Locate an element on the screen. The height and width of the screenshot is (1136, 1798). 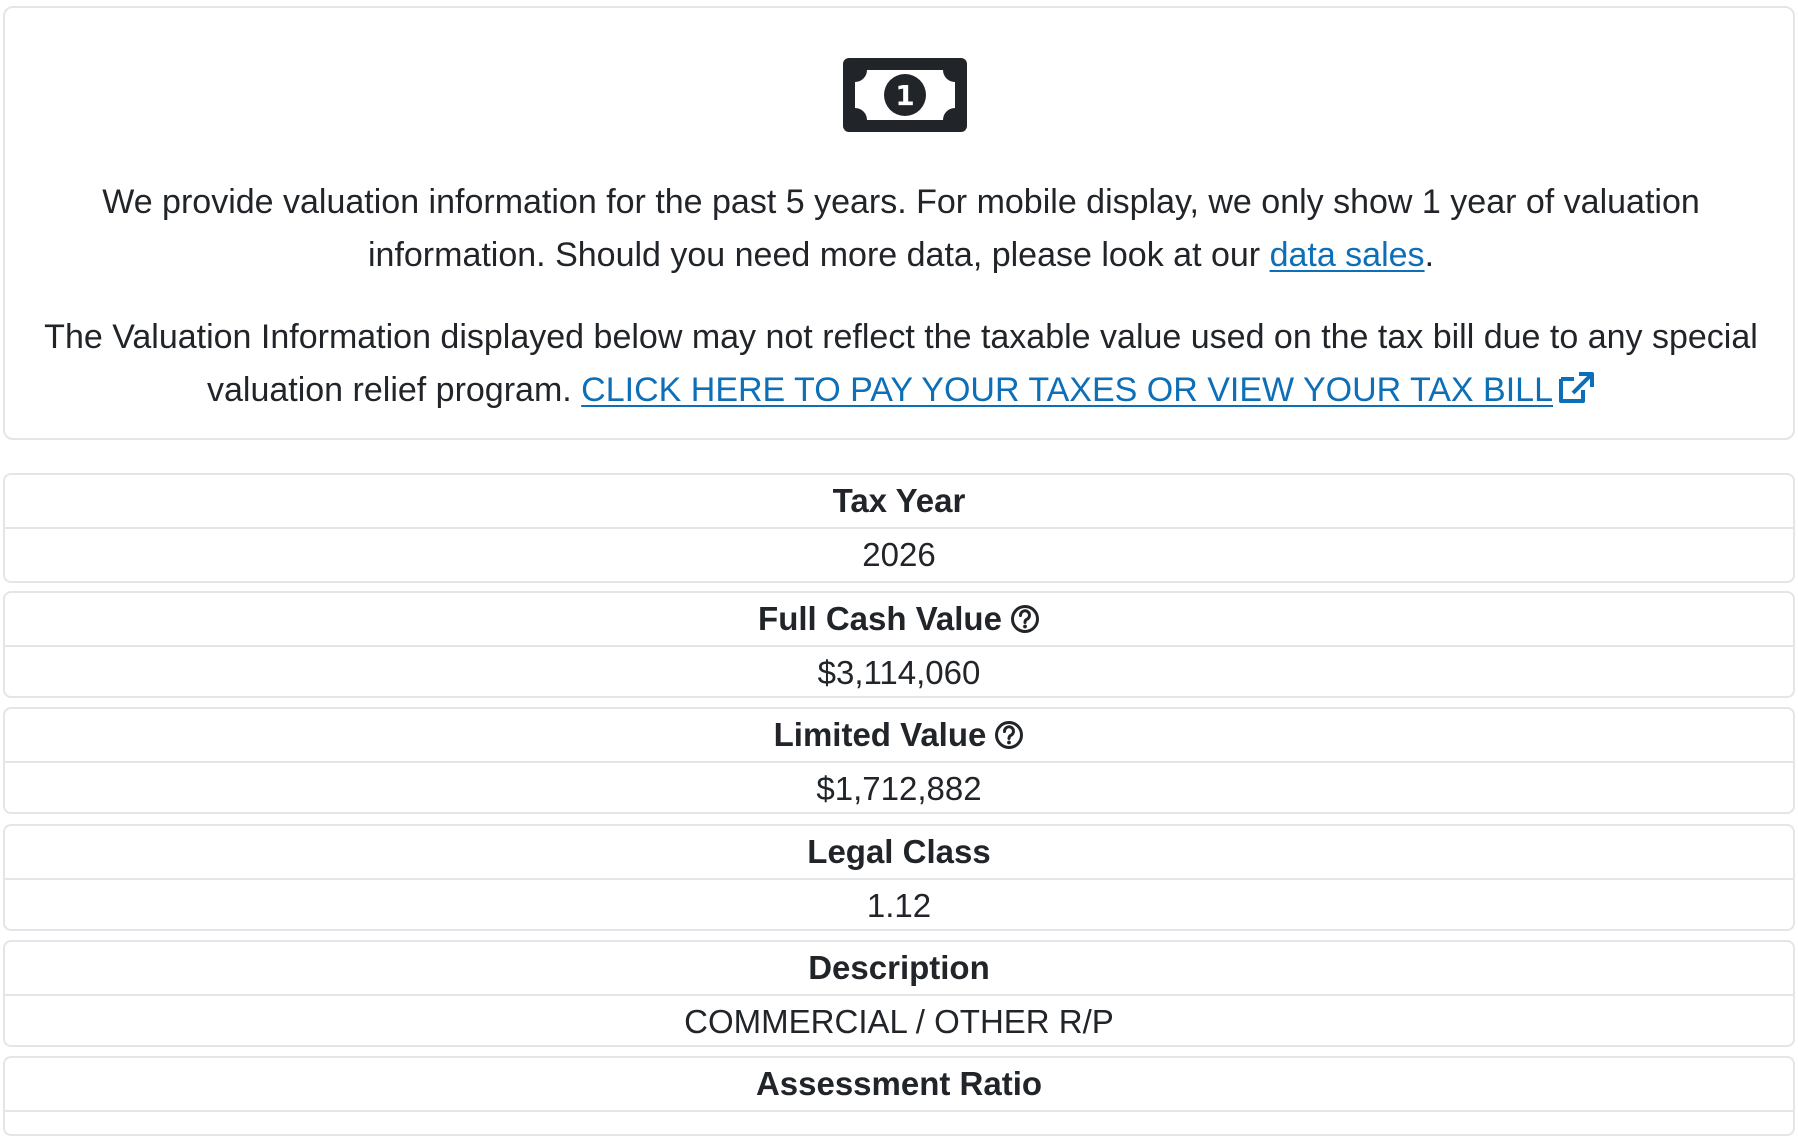
legal-class-label: Legal Class is located at coordinates (899, 853).